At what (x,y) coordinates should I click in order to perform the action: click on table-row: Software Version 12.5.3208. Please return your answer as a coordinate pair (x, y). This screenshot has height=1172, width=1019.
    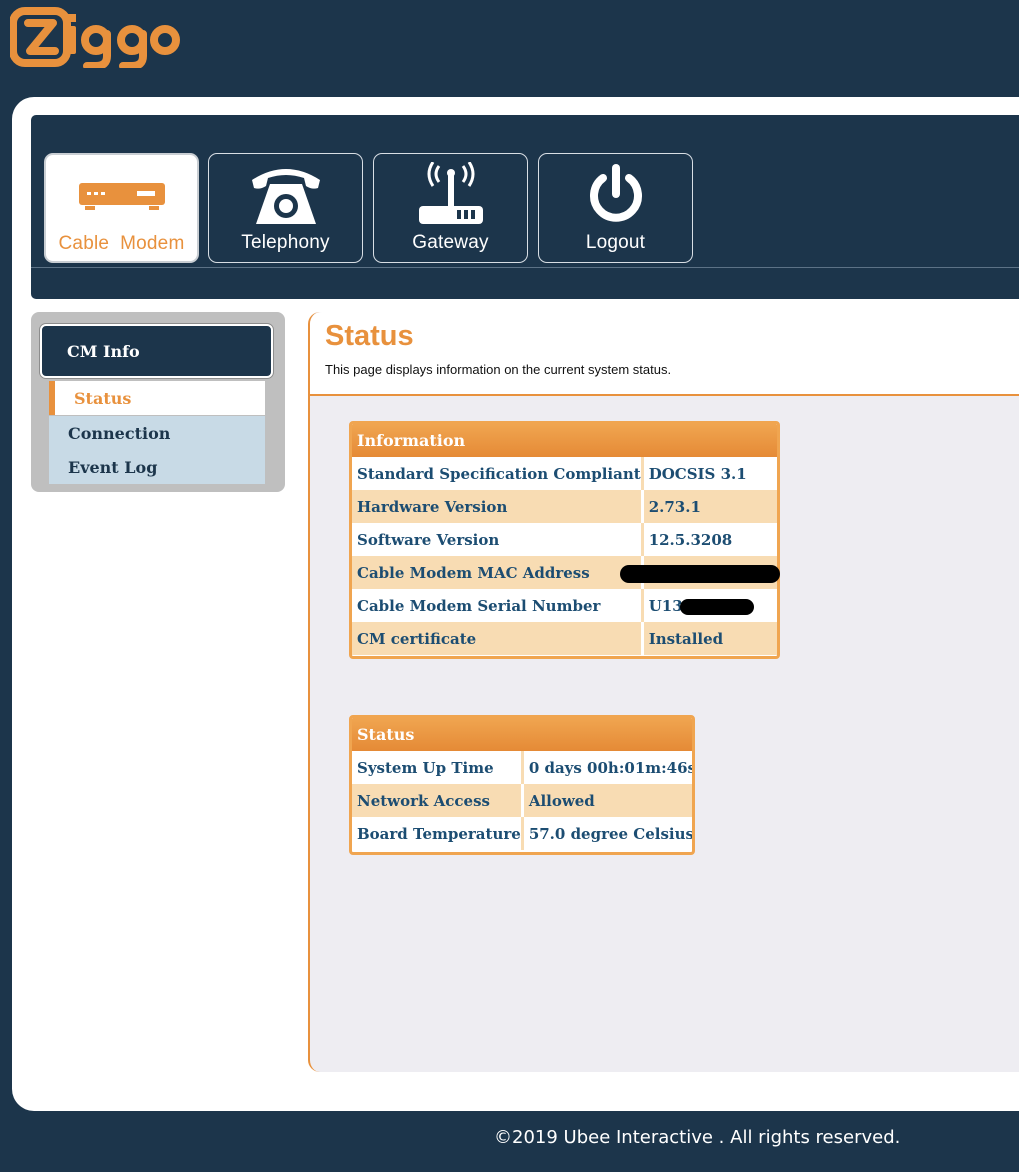
    Looking at the image, I should click on (564, 539).